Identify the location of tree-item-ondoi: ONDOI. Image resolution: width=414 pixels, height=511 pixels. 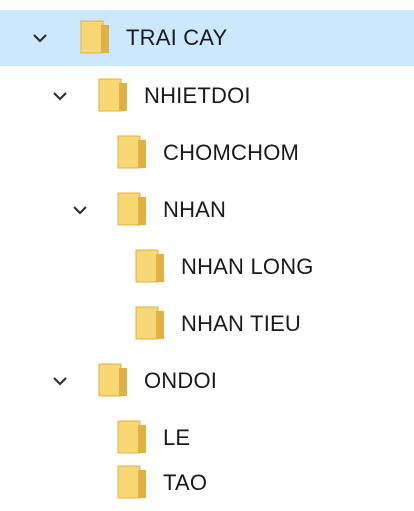
(207, 381).